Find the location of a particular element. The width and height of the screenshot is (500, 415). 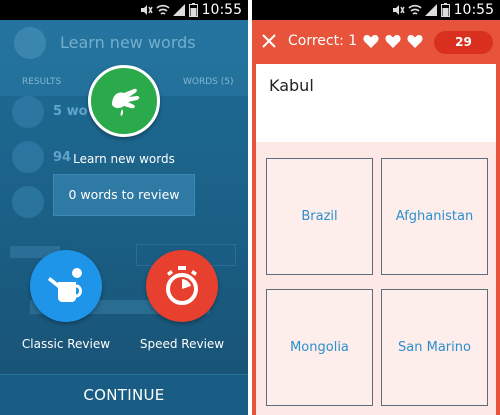

speed-review-label: Speed Review is located at coordinates (182, 344).